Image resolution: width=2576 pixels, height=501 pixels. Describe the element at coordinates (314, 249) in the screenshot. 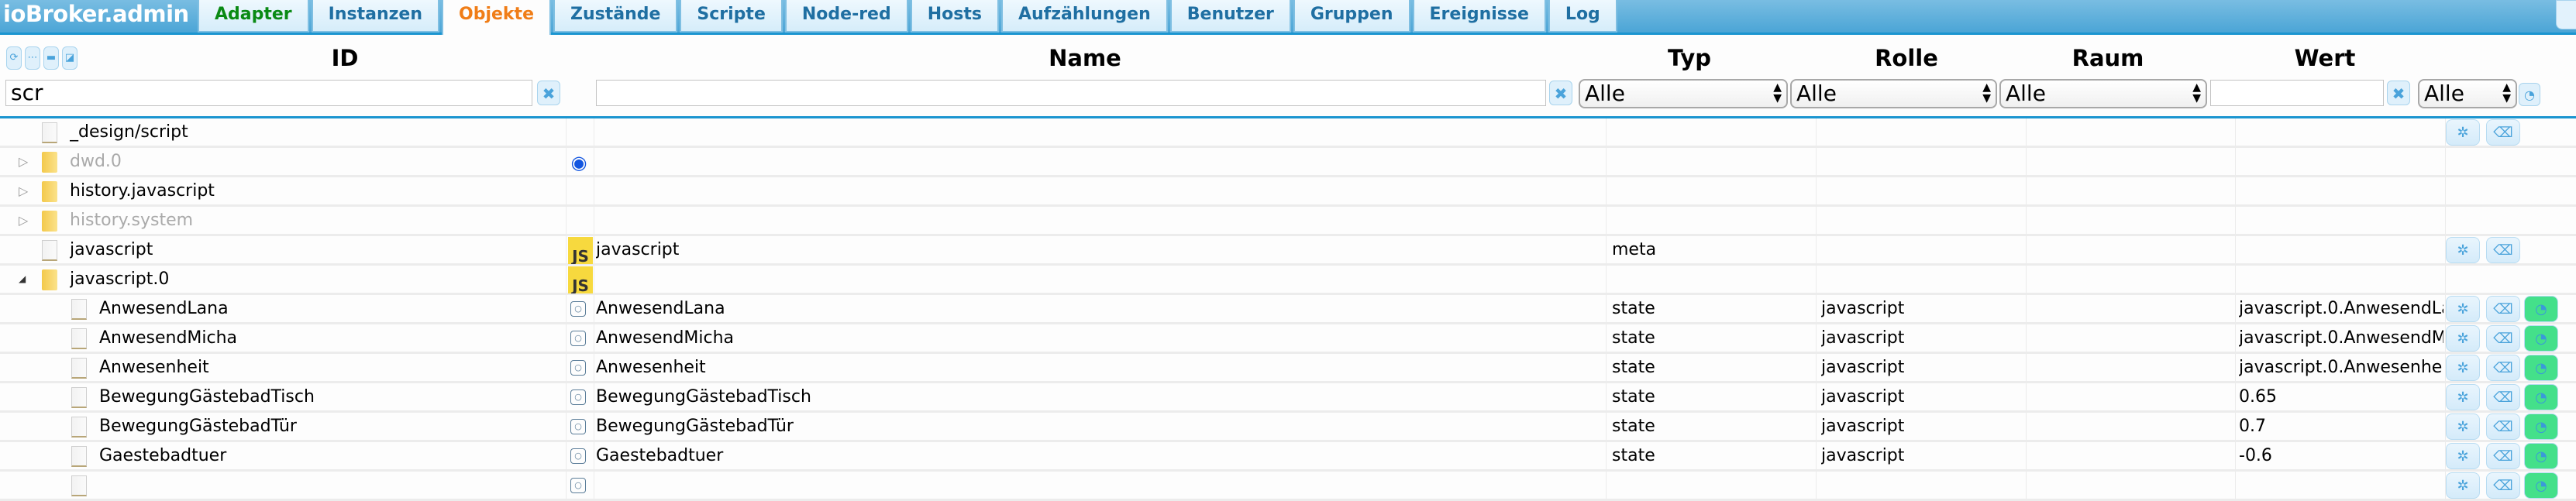

I see `object-id: javascript` at that location.